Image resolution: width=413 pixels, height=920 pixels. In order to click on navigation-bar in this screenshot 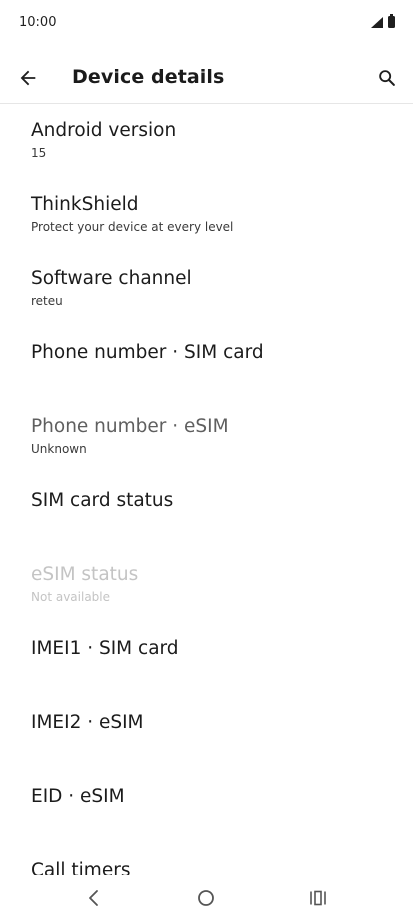, I will do `click(206, 898)`.